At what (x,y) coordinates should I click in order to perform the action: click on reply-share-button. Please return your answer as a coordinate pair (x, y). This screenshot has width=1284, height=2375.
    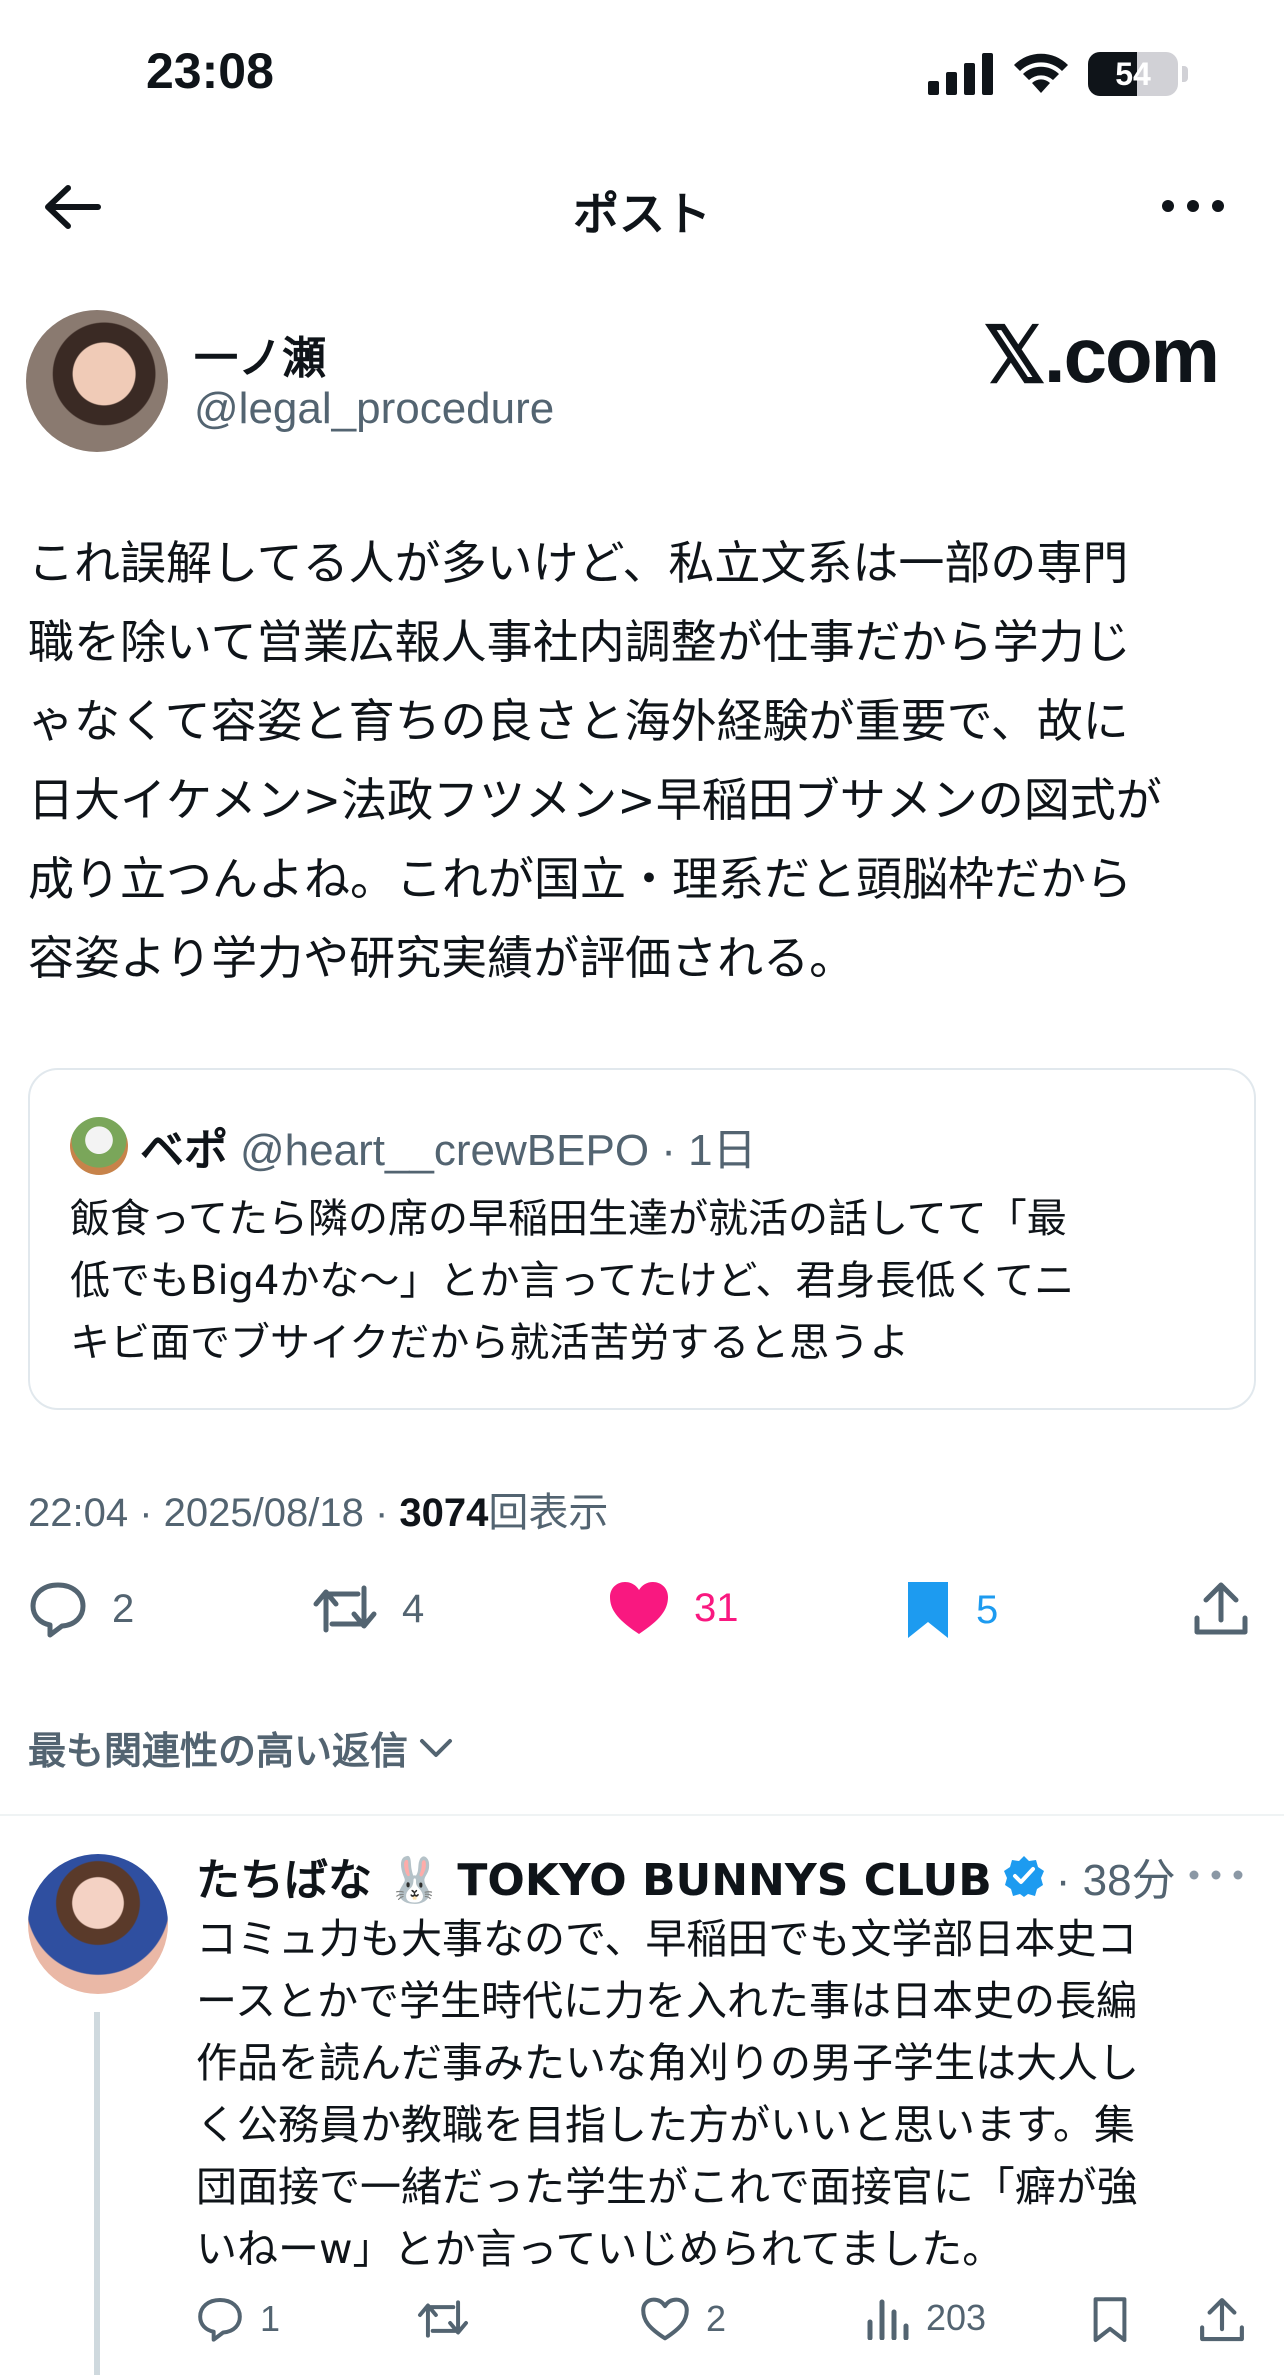
    Looking at the image, I should click on (1222, 2320).